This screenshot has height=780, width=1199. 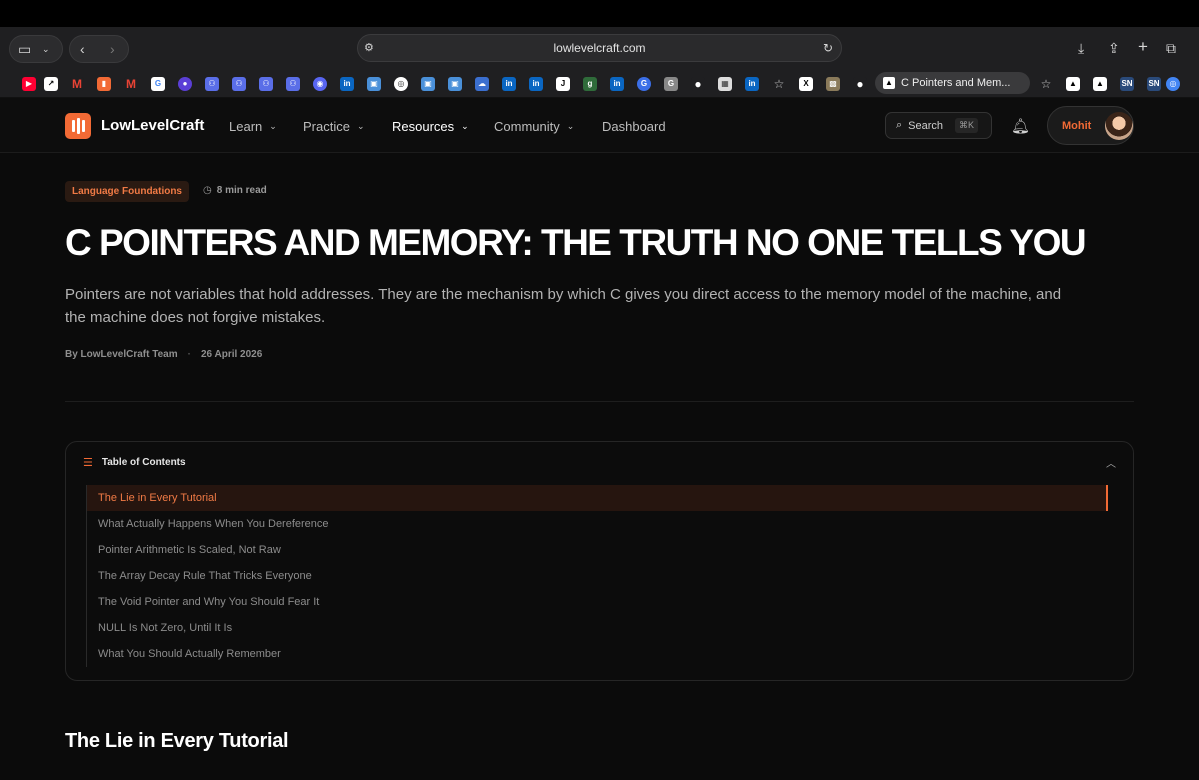 I want to click on reload-icon: ↻, so click(x=828, y=48).